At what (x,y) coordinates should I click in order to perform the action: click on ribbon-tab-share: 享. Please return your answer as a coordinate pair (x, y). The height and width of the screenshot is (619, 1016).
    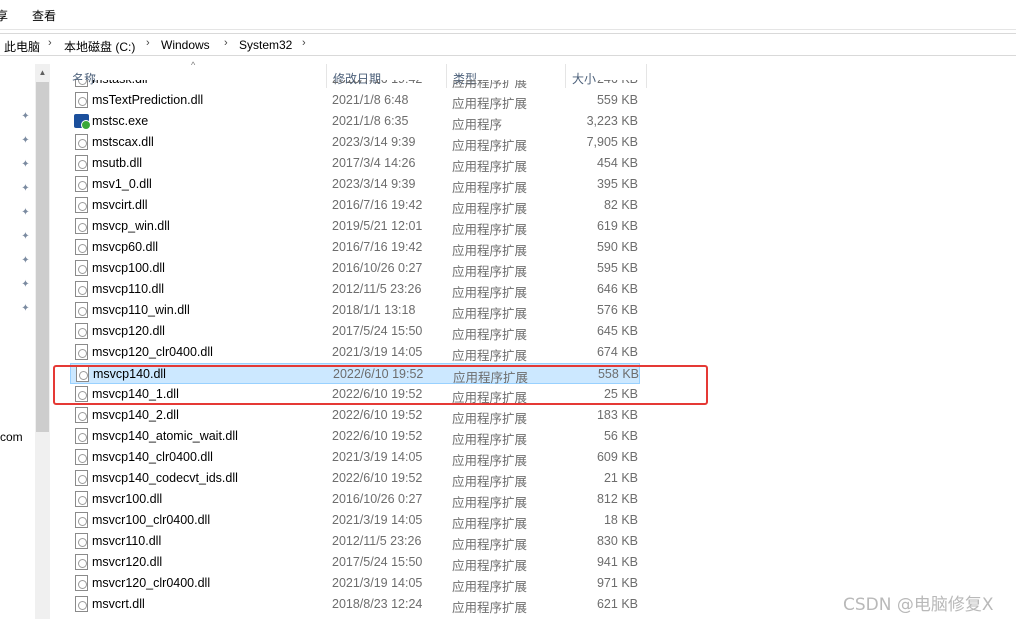
    Looking at the image, I should click on (4, 15).